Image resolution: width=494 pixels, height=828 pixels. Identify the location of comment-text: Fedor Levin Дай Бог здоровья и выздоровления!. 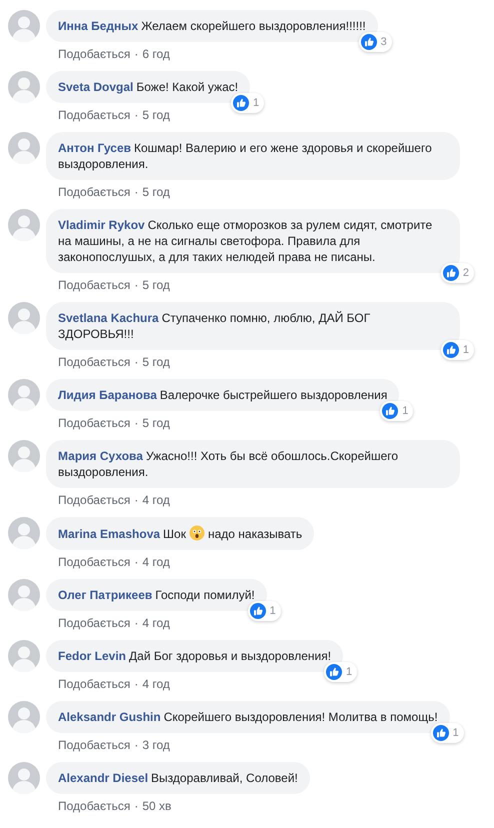
(195, 656).